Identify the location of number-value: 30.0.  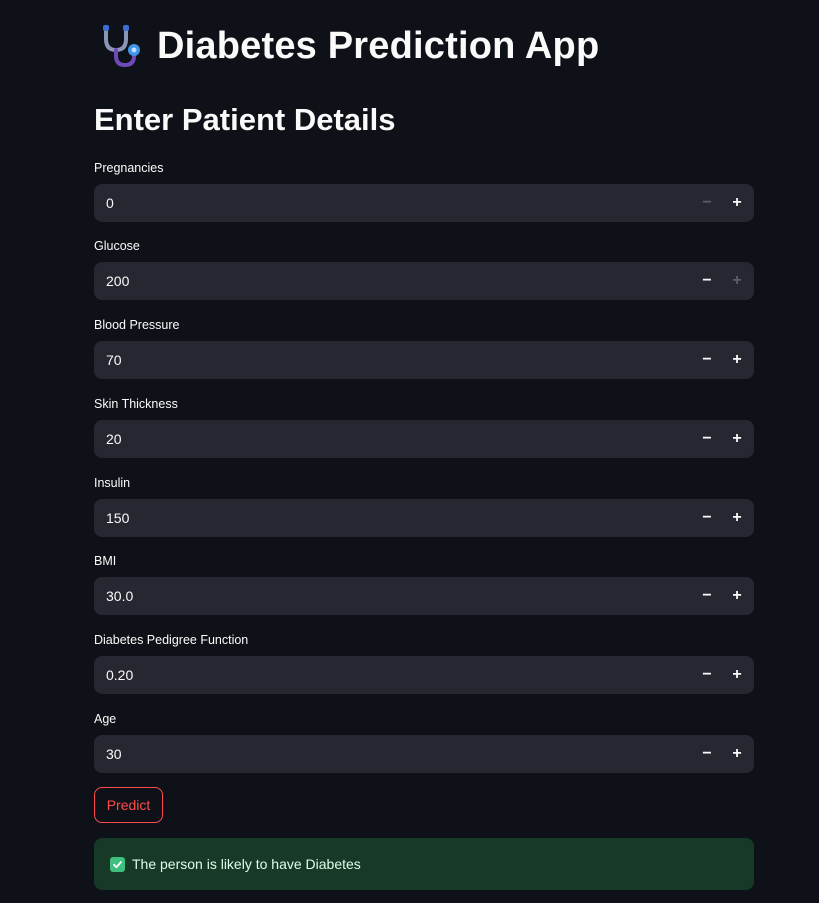
(393, 596).